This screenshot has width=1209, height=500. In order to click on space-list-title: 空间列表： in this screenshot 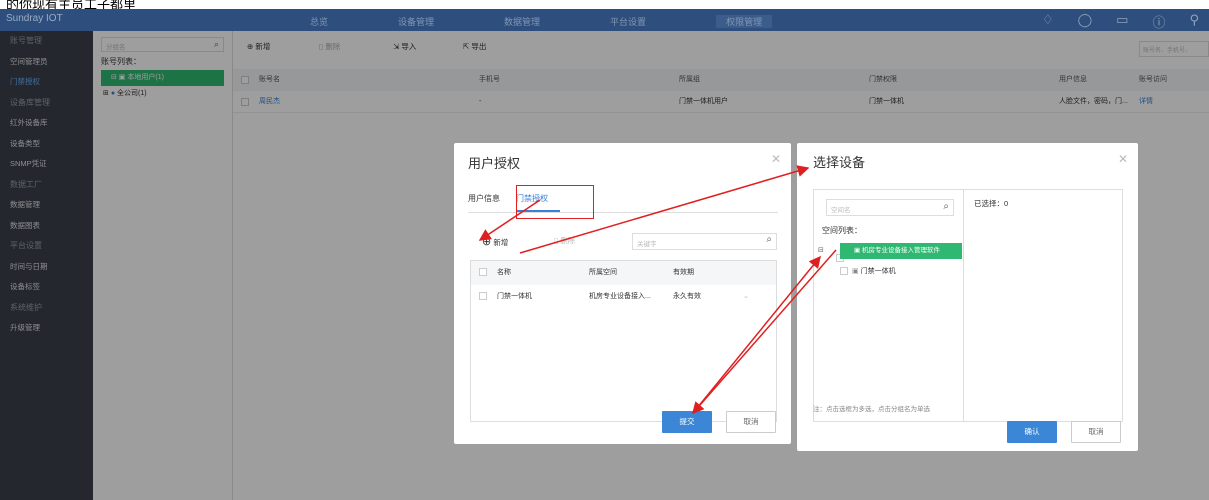, I will do `click(842, 230)`.